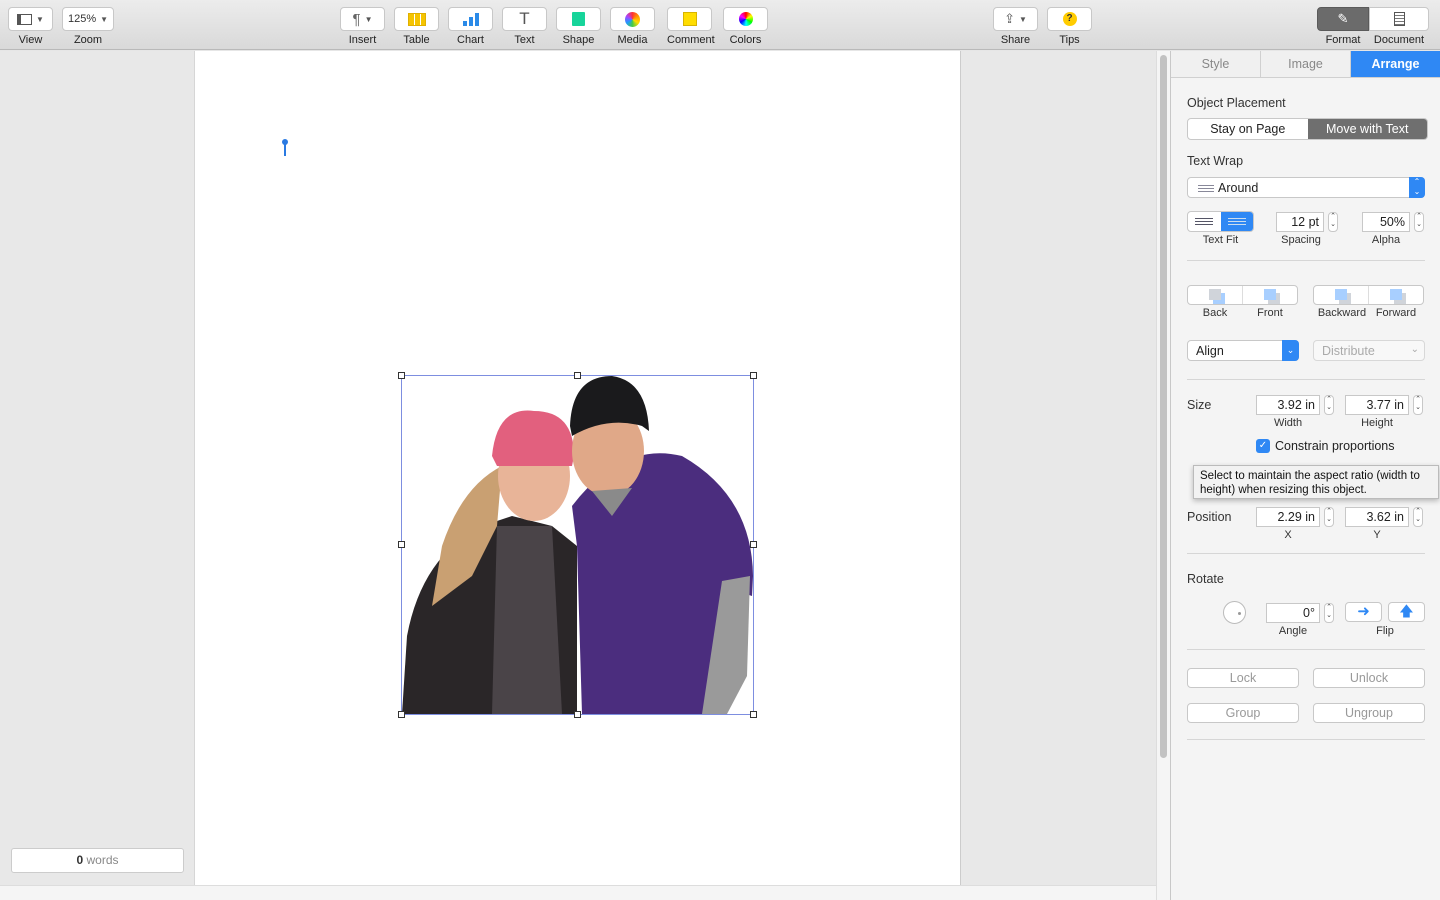 This screenshot has width=1440, height=900. I want to click on tab-arrange: Arrange, so click(1395, 64).